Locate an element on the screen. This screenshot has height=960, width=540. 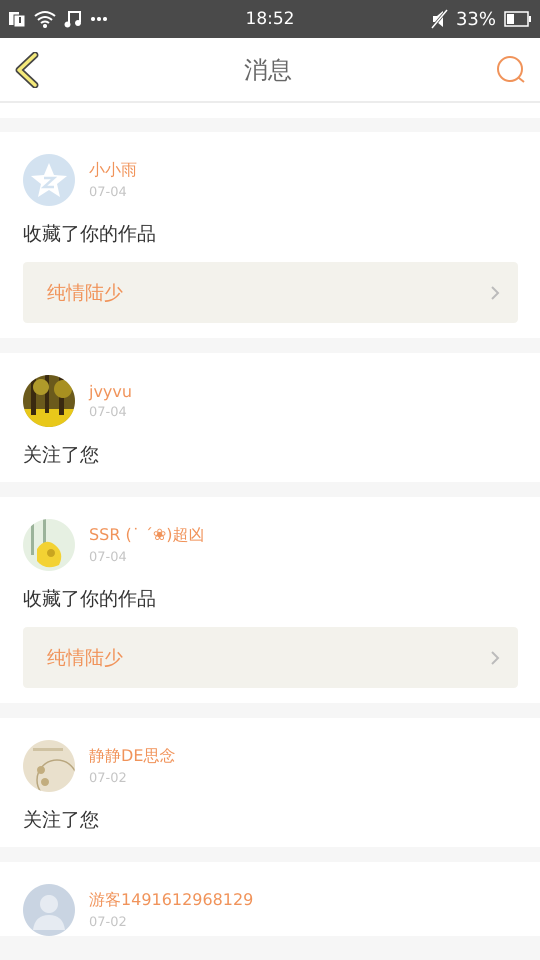
person-avatar-icon is located at coordinates (49, 910).